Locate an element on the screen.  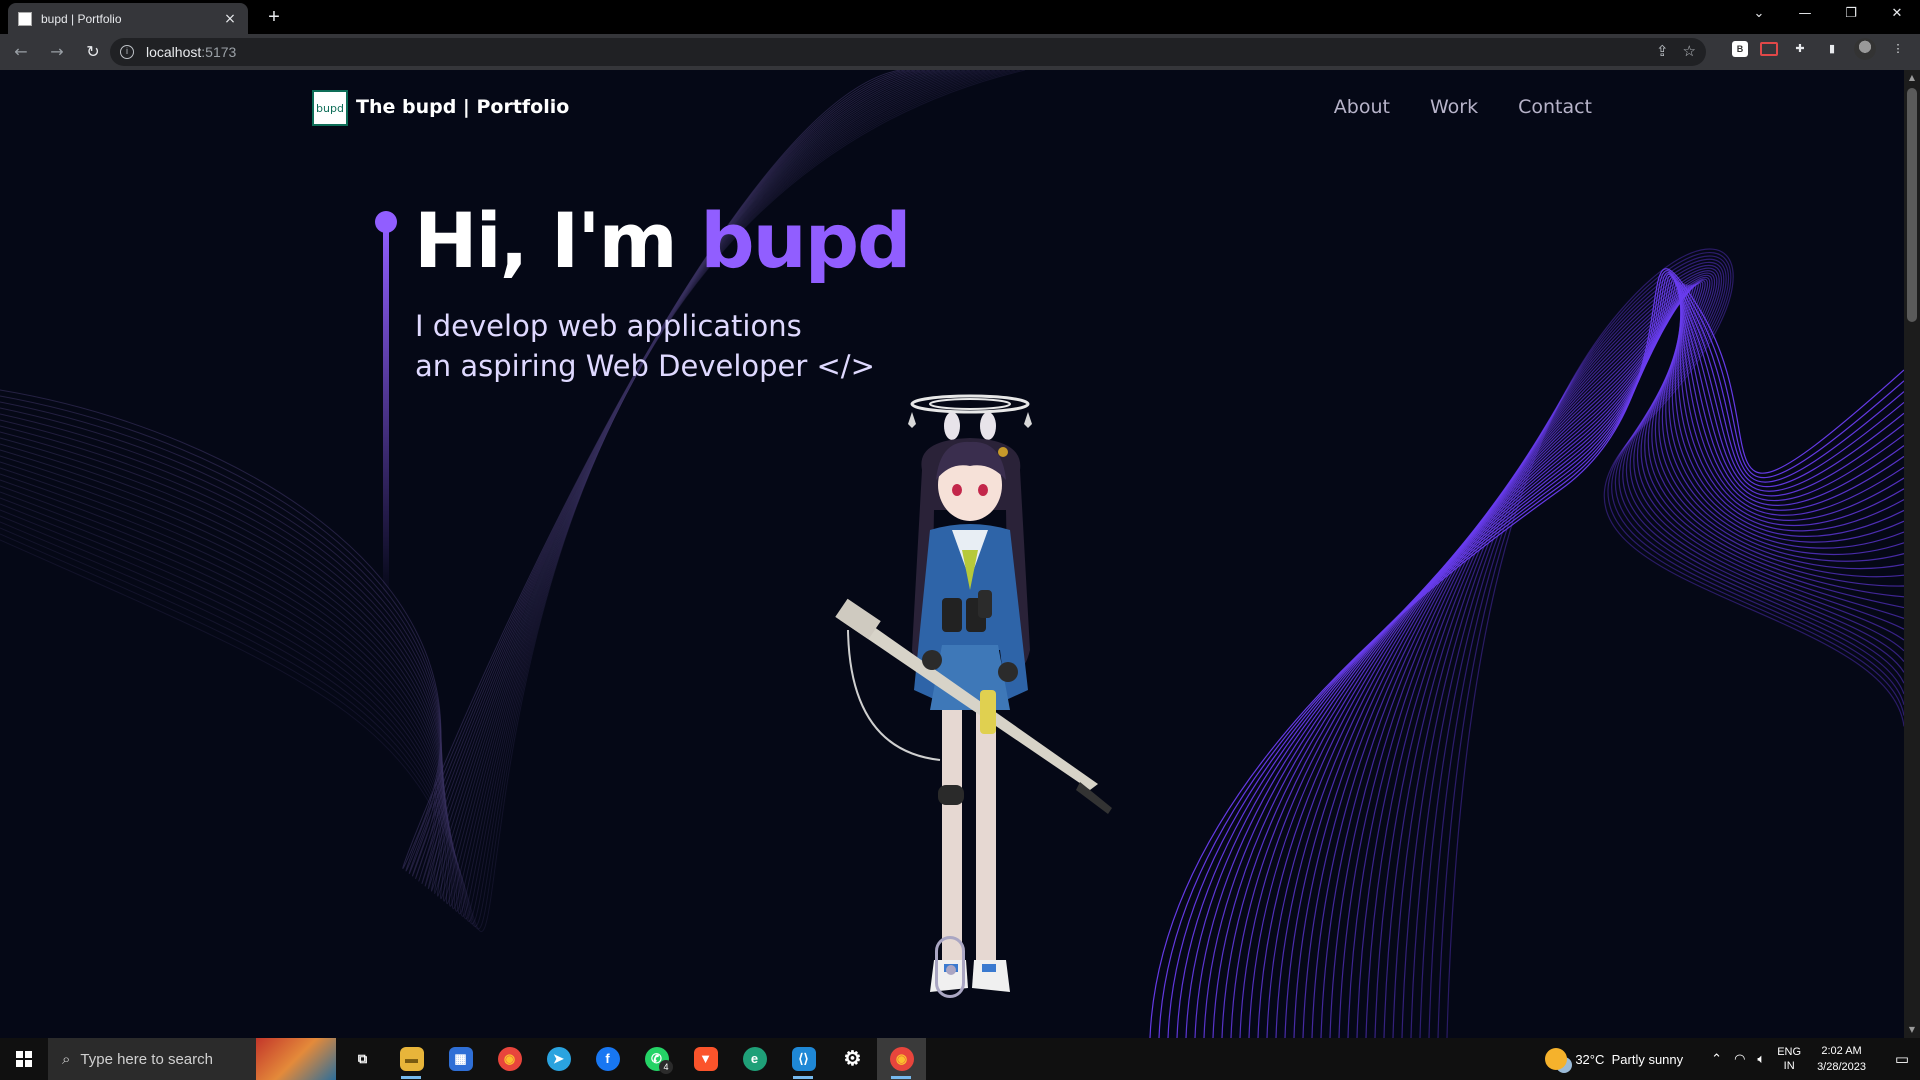
file-explorer-button: ▬ is located at coordinates (411, 1059).